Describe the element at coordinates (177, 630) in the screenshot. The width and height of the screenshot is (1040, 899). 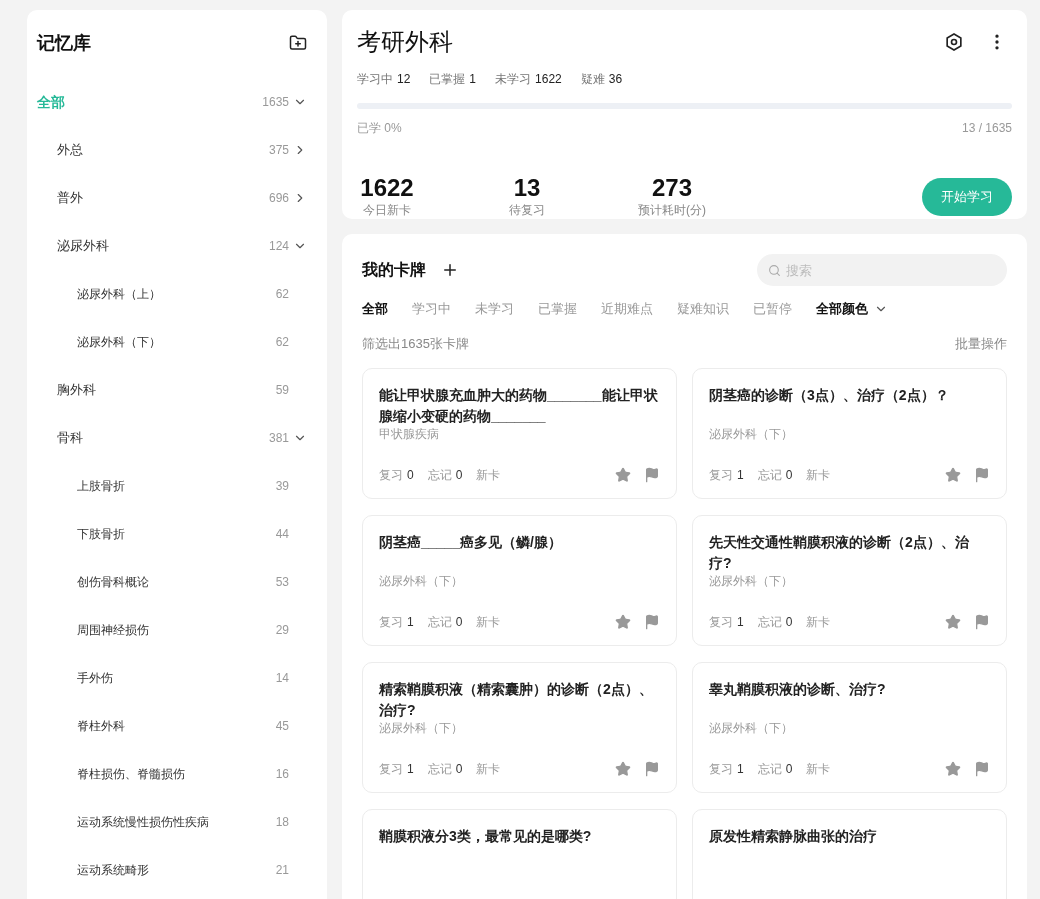
I see `tree-item: 周围神经损伤 29` at that location.